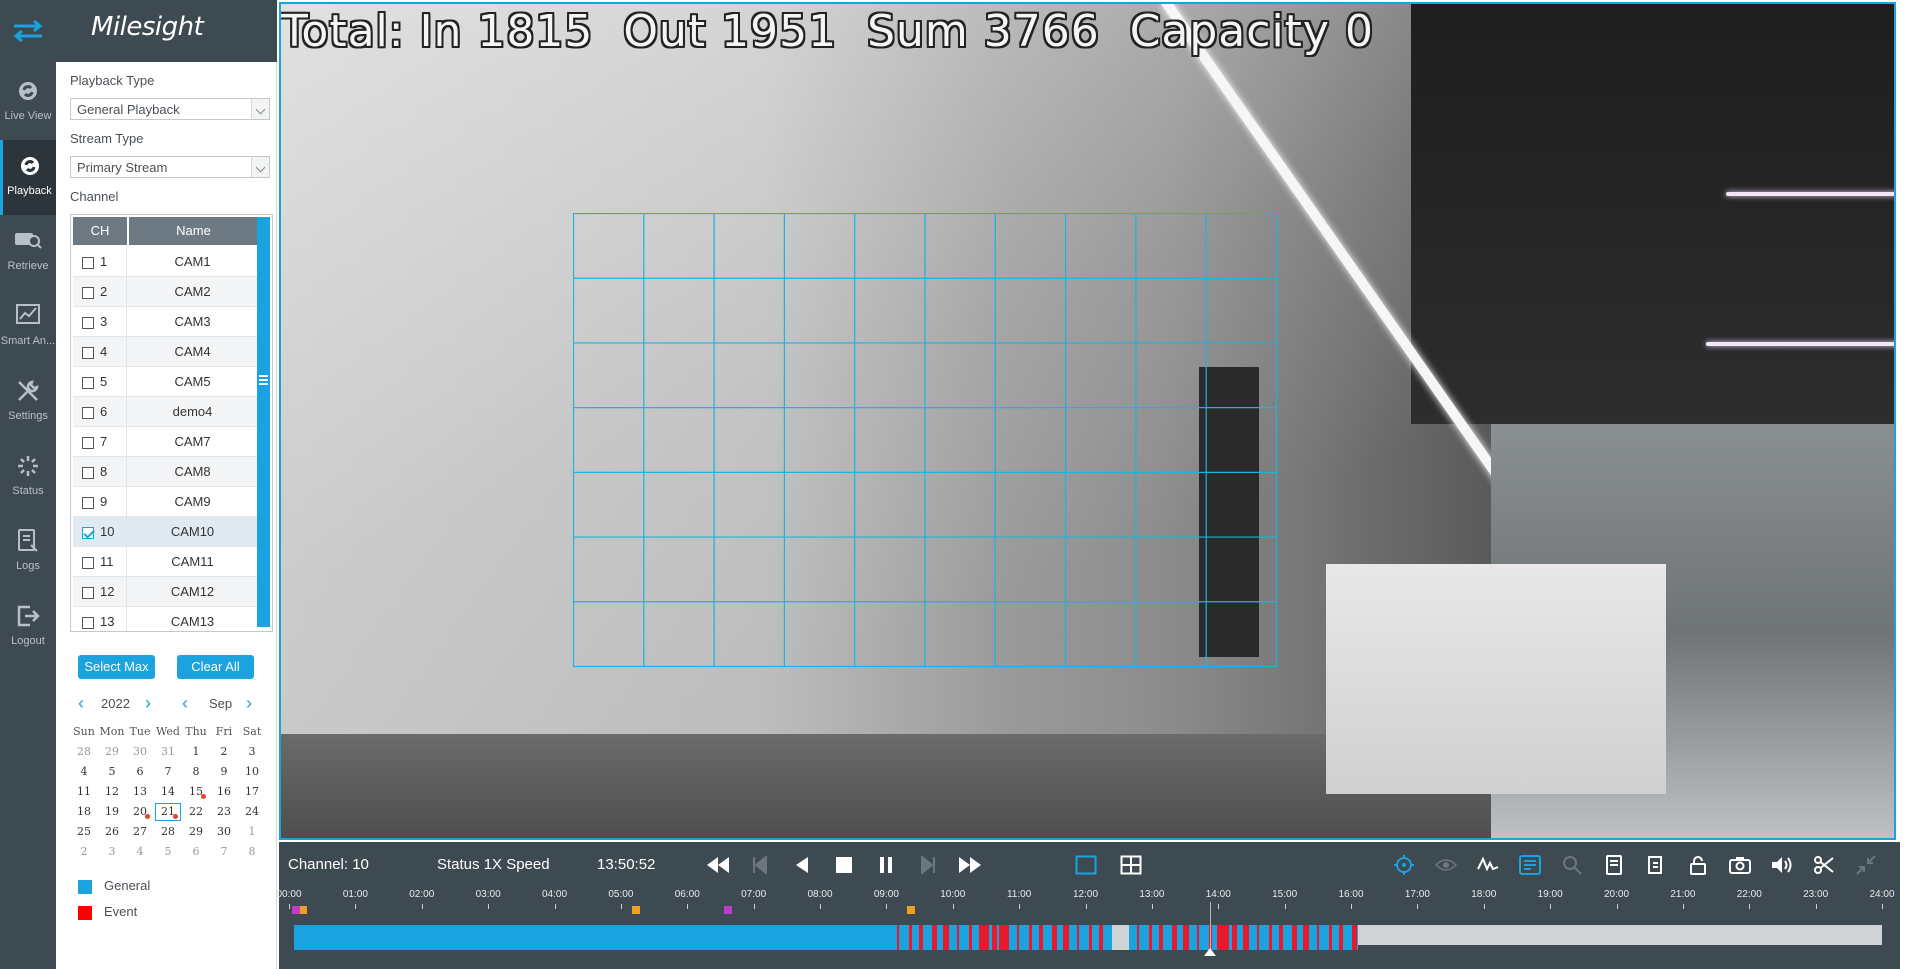 This screenshot has height=969, width=1920. I want to click on calendar-day: 13, so click(140, 792).